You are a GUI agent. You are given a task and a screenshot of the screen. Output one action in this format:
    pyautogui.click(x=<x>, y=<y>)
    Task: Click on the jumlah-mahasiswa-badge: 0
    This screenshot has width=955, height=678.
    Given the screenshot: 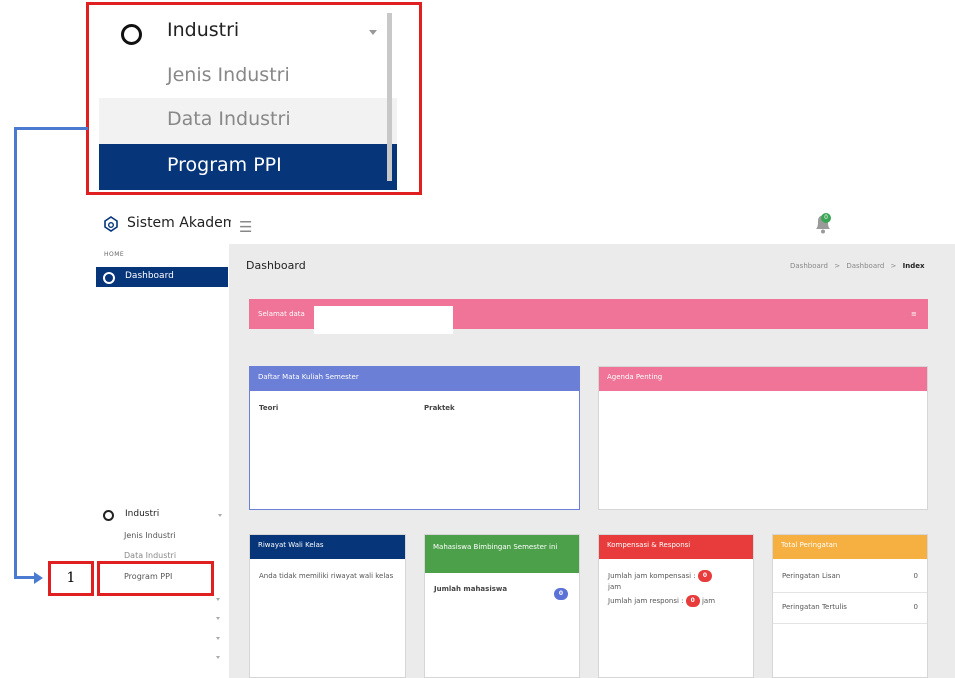 What is the action you would take?
    pyautogui.click(x=561, y=592)
    